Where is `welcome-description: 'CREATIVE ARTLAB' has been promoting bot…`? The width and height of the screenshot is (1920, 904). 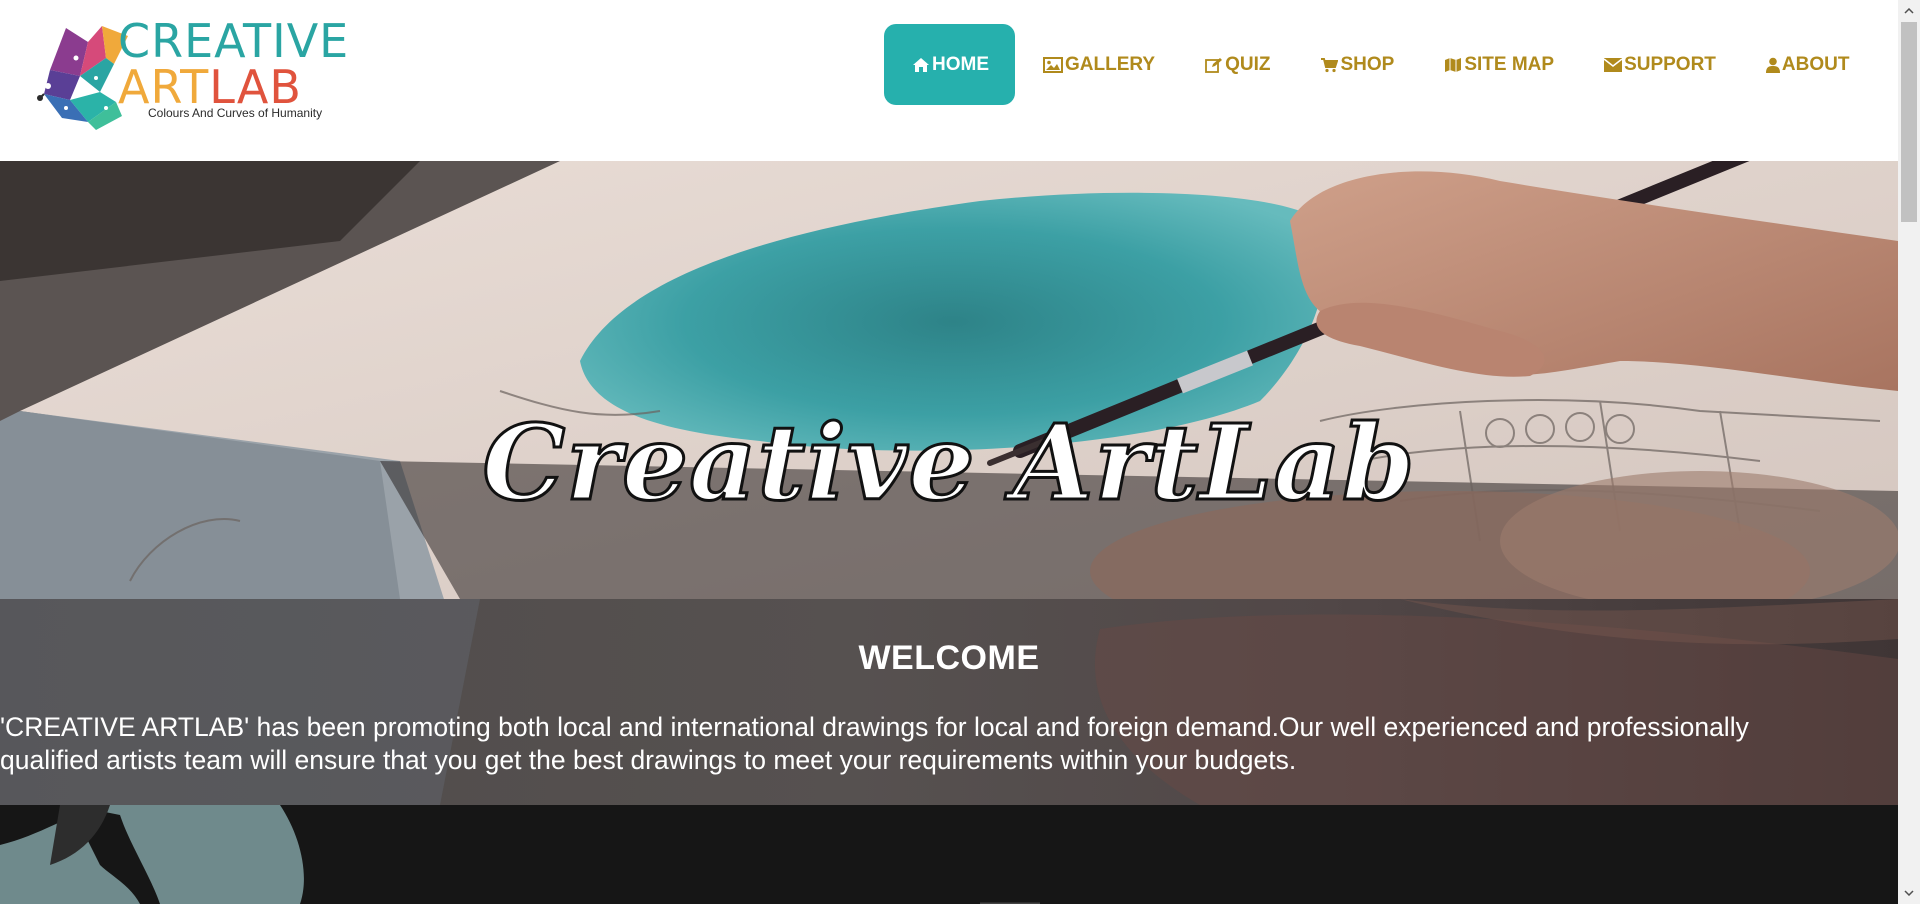 welcome-description: 'CREATIVE ARTLAB' has been promoting bot… is located at coordinates (949, 744).